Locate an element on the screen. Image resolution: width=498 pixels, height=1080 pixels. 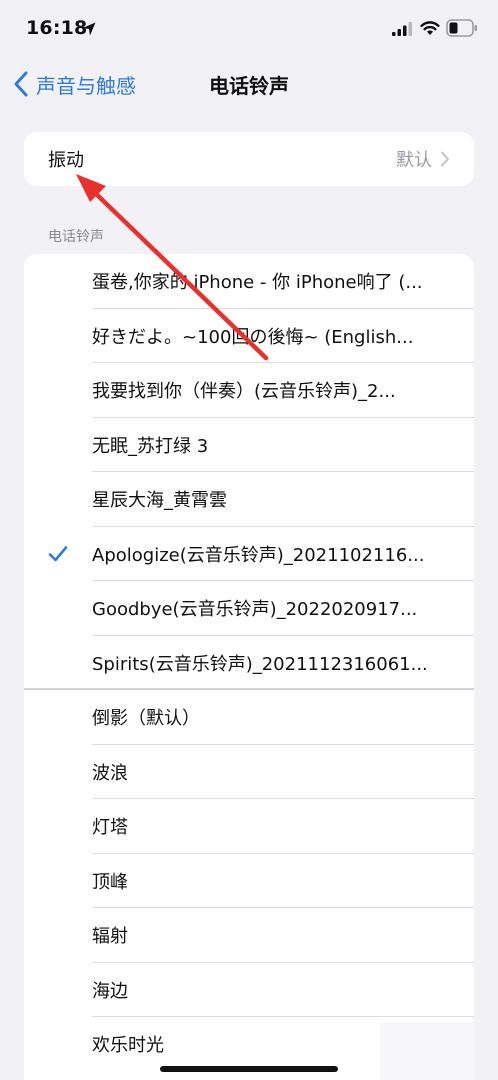
status-bar: 16:18 is located at coordinates (249, 28).